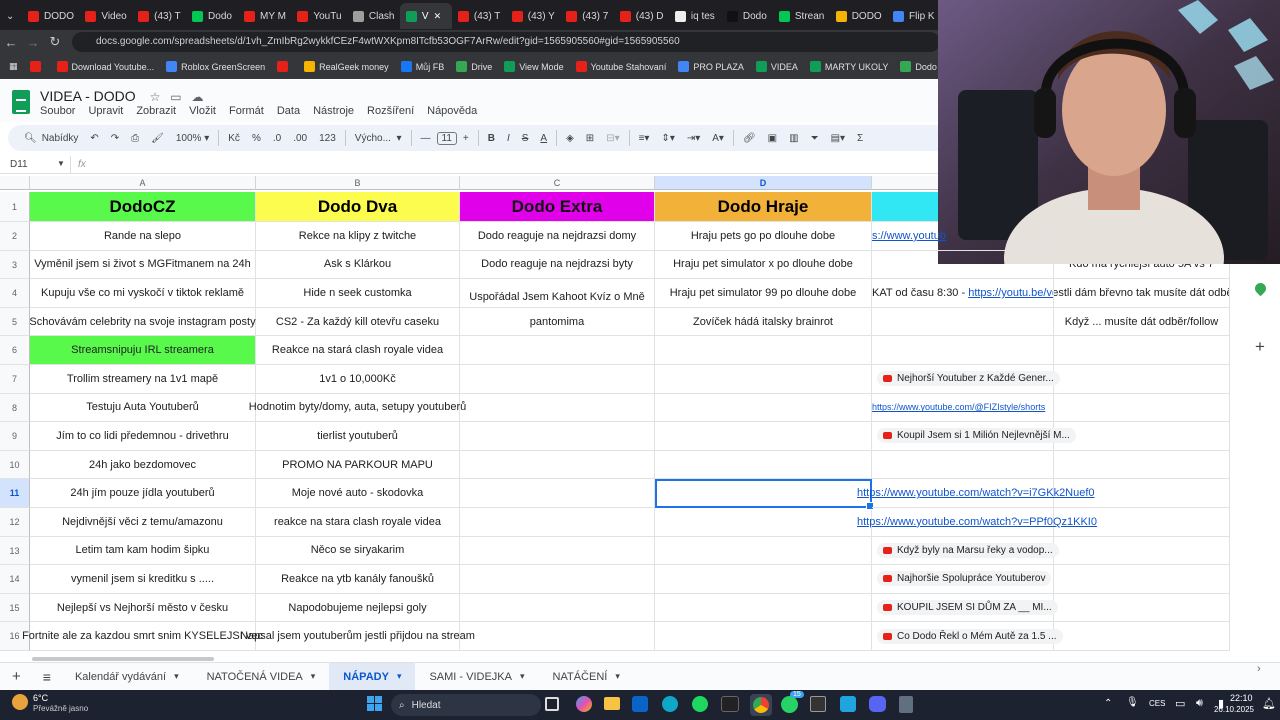 The width and height of the screenshot is (1280, 720). What do you see at coordinates (234, 138) in the screenshot?
I see `currency-button: Kč` at bounding box center [234, 138].